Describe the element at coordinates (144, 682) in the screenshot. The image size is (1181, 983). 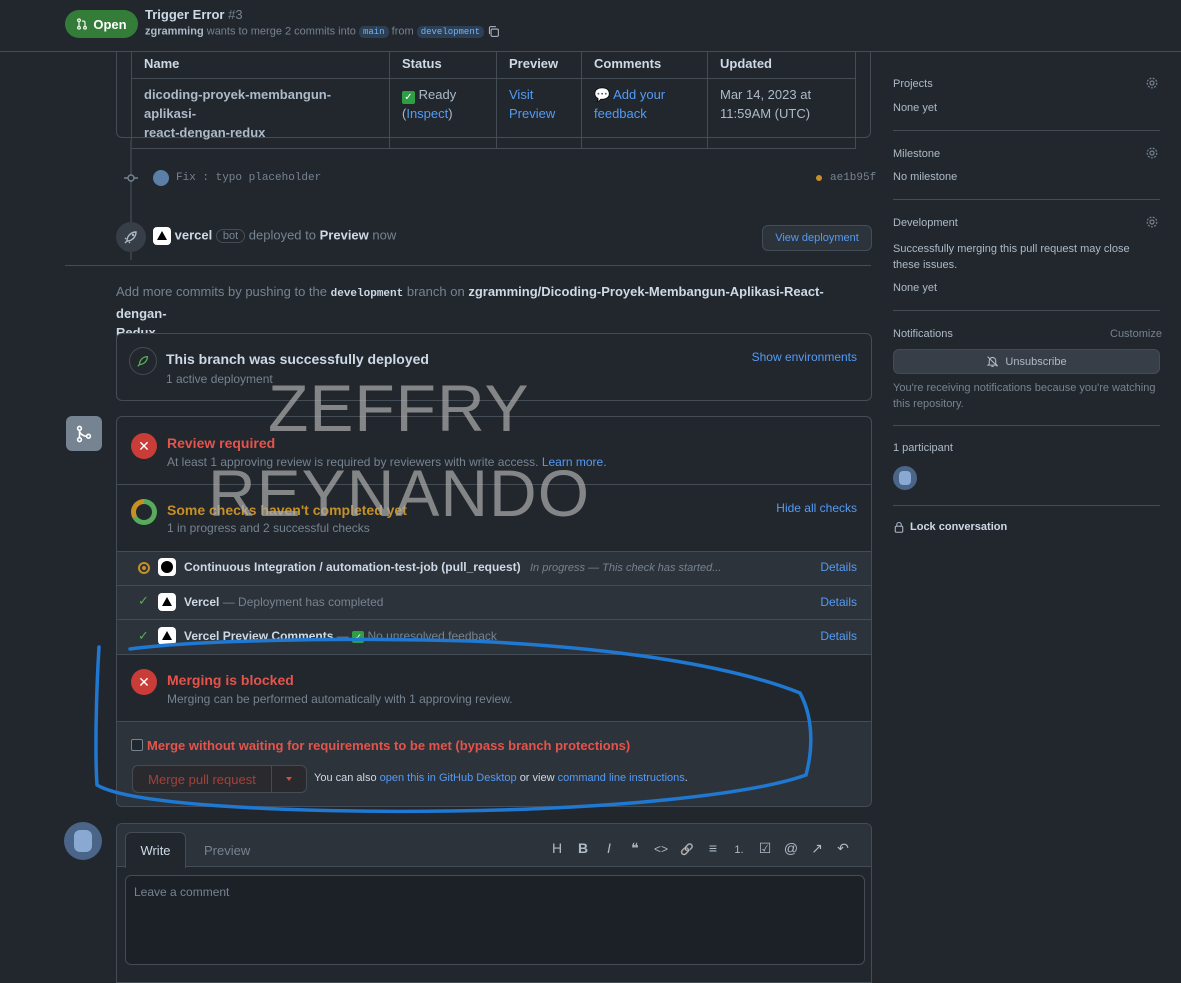
I see `blocked-error-icon: ✕` at that location.